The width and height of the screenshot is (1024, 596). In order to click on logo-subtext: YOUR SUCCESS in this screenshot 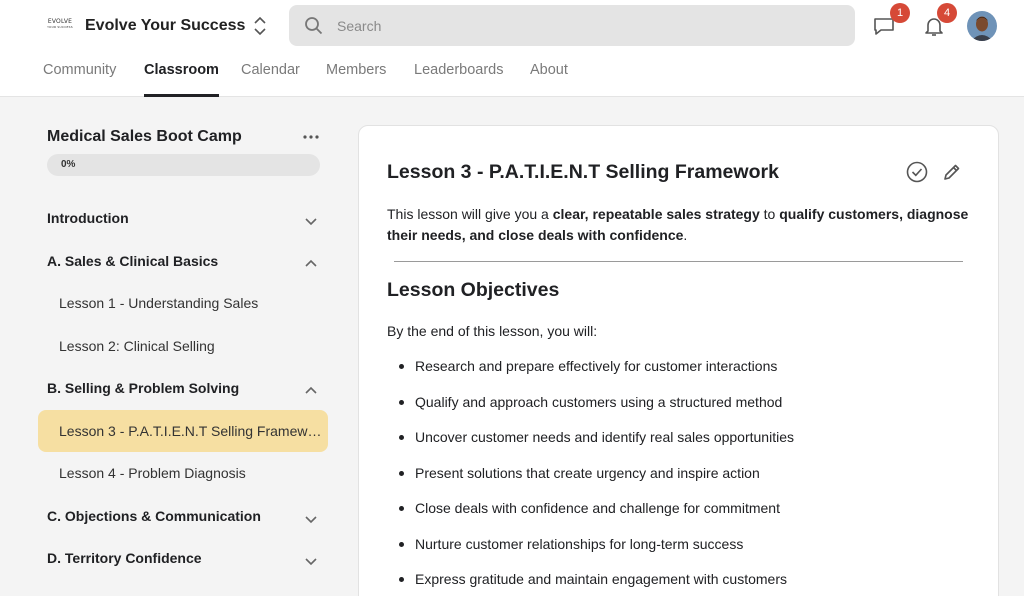, I will do `click(60, 27)`.